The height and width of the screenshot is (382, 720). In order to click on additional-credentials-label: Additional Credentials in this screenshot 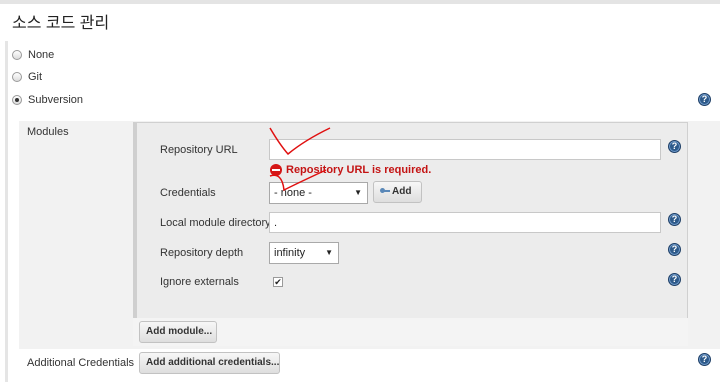, I will do `click(81, 363)`.